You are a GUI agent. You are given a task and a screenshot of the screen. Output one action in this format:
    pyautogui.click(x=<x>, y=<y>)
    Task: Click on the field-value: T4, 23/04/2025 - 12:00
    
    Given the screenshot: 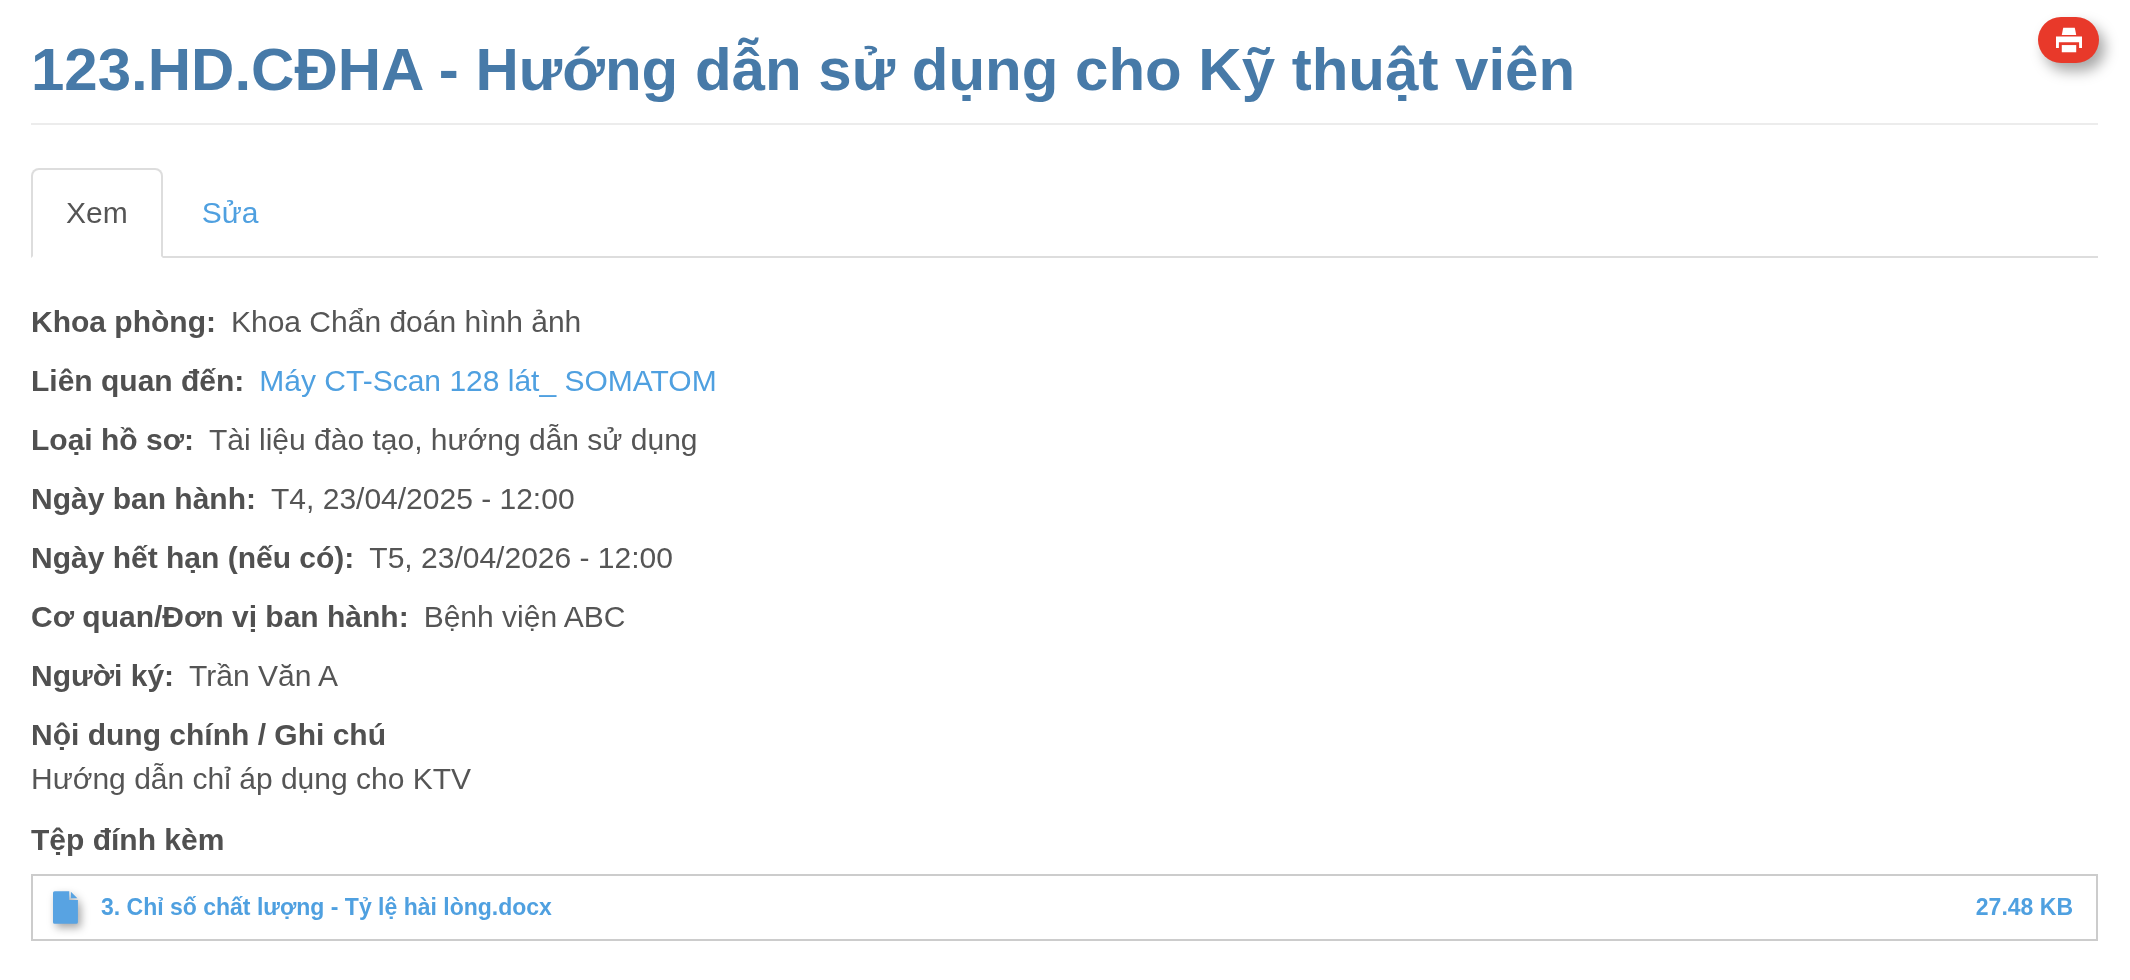 What is the action you would take?
    pyautogui.click(x=423, y=499)
    